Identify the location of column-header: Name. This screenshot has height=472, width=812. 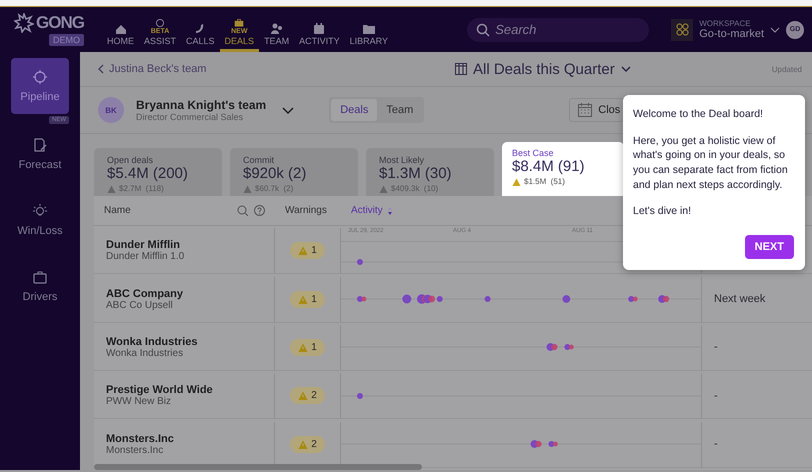
(117, 210).